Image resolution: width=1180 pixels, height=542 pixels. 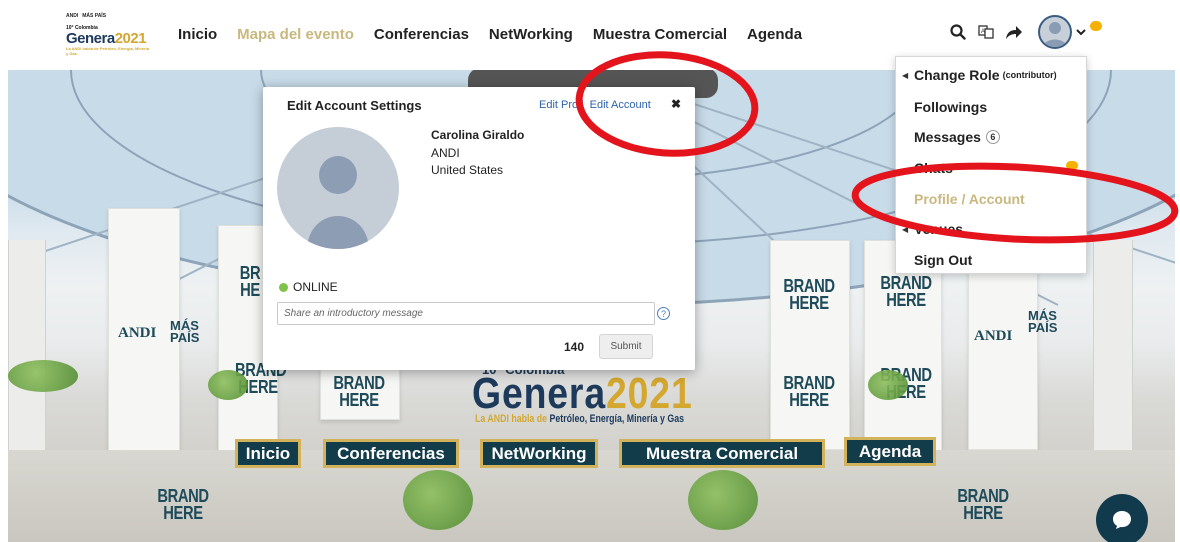 What do you see at coordinates (947, 137) in the screenshot?
I see `menu-messages-label: Messages` at bounding box center [947, 137].